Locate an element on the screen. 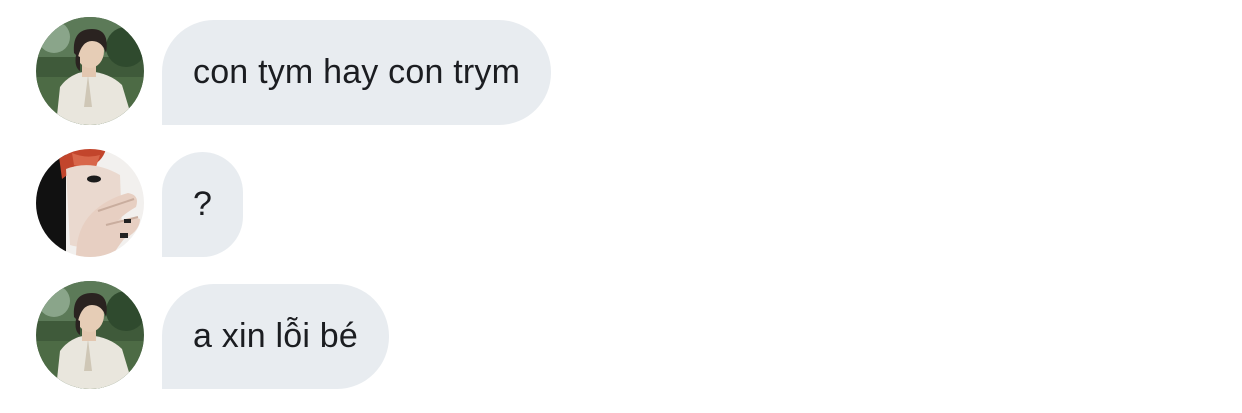 The image size is (1242, 413). message-bubble: ? is located at coordinates (203, 204).